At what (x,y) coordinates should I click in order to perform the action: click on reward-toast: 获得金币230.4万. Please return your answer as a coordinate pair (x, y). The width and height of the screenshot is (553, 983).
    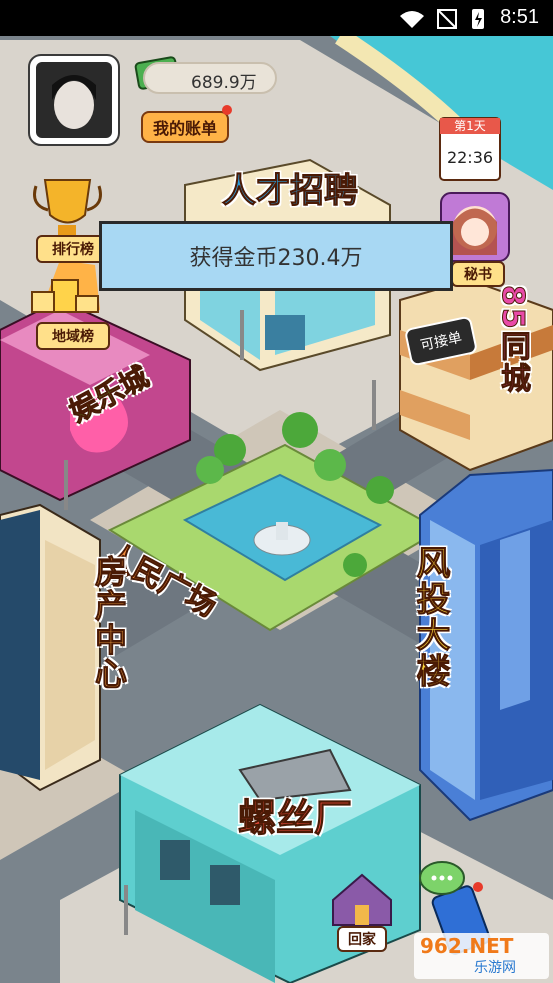
    Looking at the image, I should click on (276, 256).